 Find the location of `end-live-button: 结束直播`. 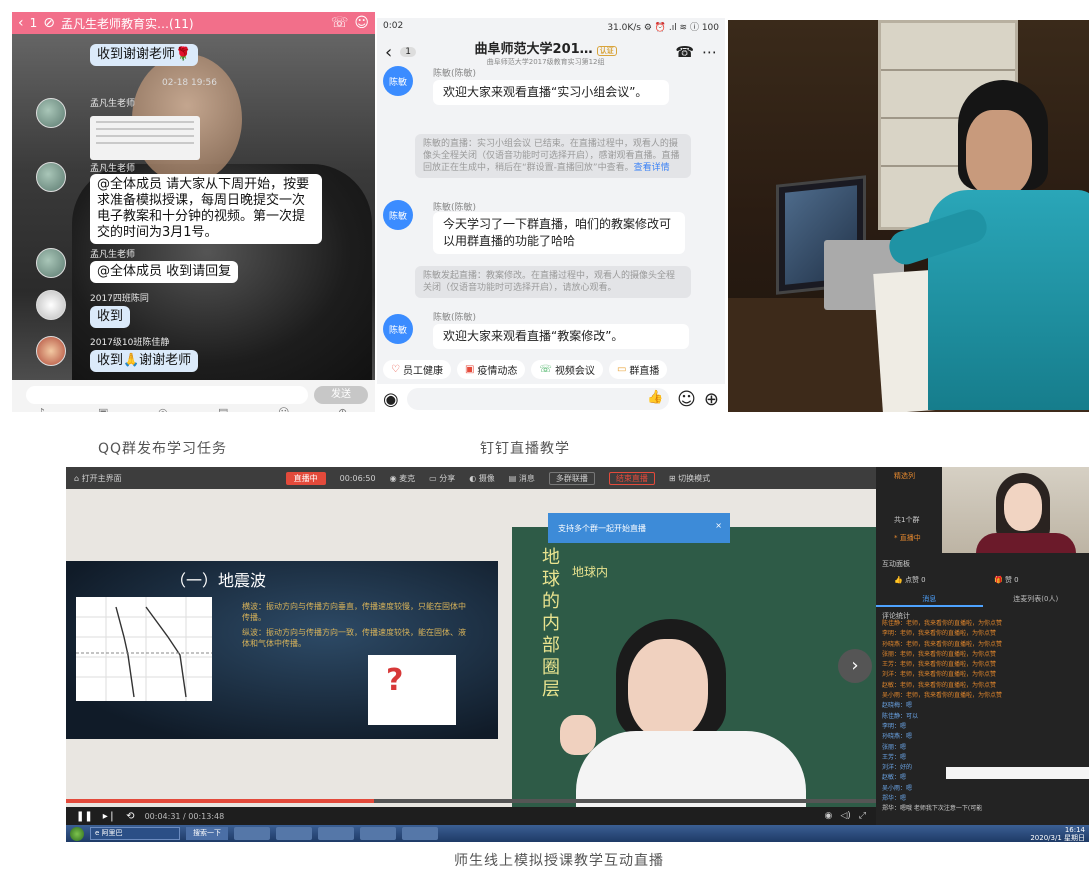

end-live-button: 结束直播 is located at coordinates (631, 478).